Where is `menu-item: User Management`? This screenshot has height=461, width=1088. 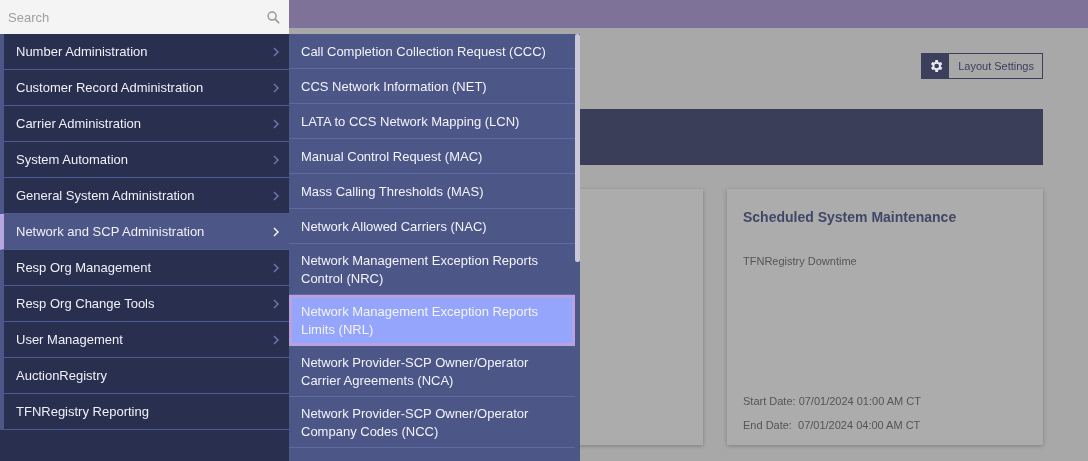 menu-item: User Management is located at coordinates (144, 340).